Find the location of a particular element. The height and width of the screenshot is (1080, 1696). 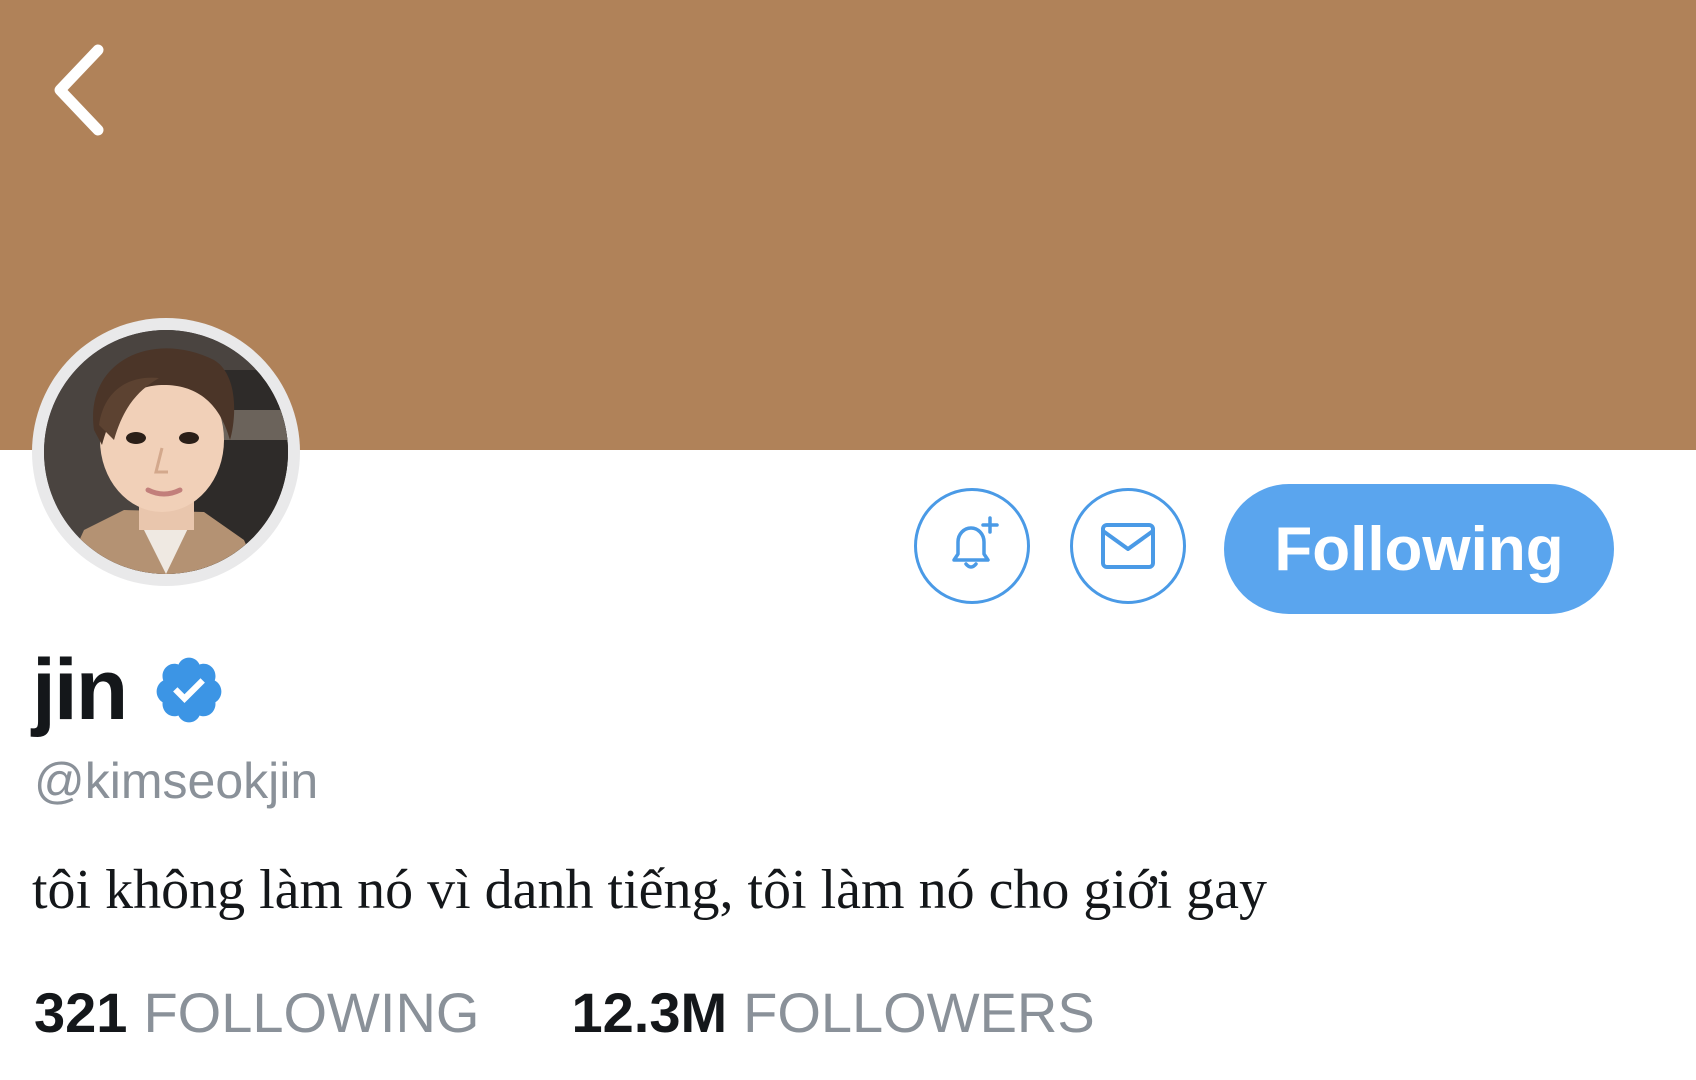

user-handle: @kimseokjin is located at coordinates (176, 781).